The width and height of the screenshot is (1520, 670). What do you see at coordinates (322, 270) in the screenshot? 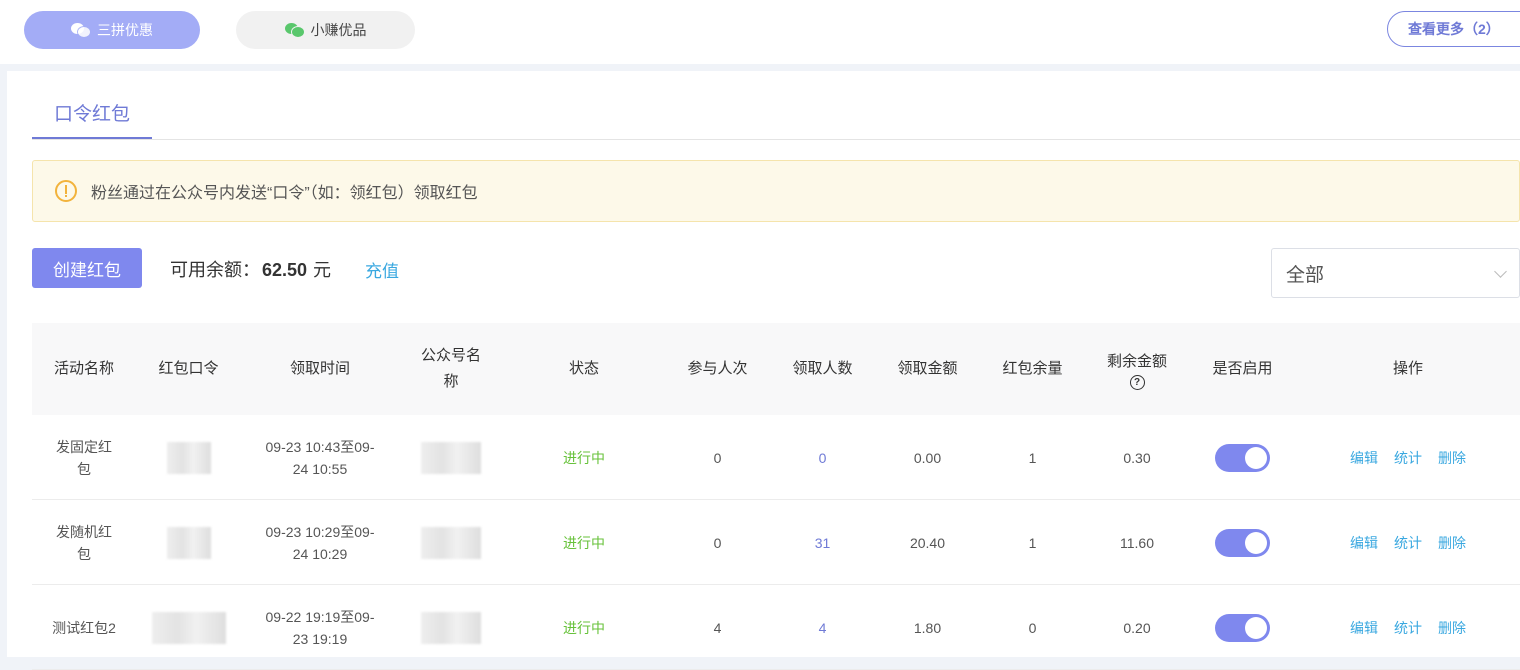
I see `balance-unit: 元` at bounding box center [322, 270].